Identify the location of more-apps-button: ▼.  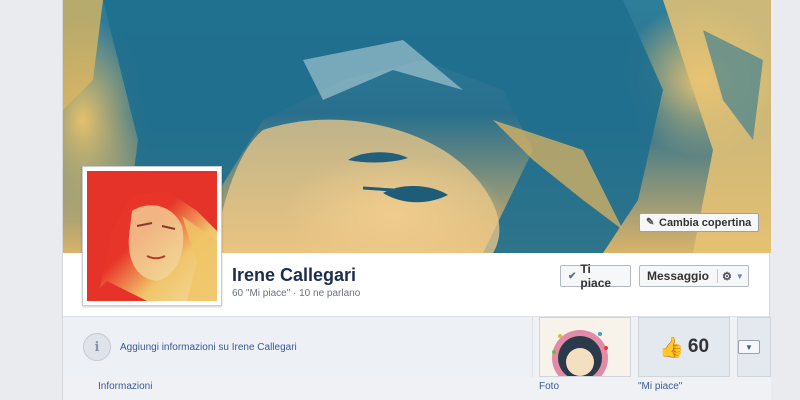
(749, 347).